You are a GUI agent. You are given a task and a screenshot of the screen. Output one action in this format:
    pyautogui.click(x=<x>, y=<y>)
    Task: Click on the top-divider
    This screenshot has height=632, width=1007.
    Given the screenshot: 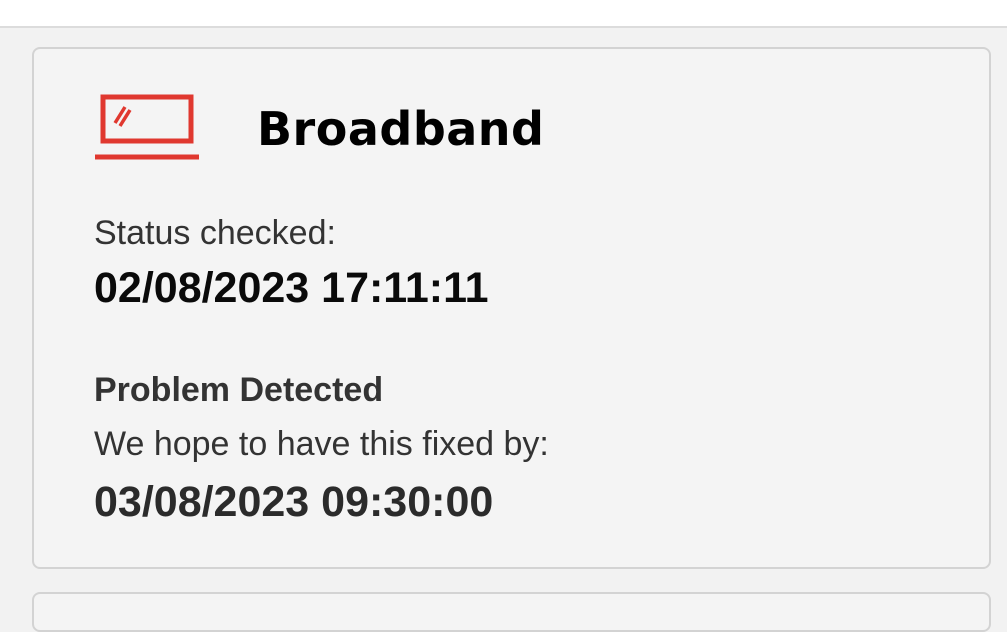 What is the action you would take?
    pyautogui.click(x=503, y=14)
    